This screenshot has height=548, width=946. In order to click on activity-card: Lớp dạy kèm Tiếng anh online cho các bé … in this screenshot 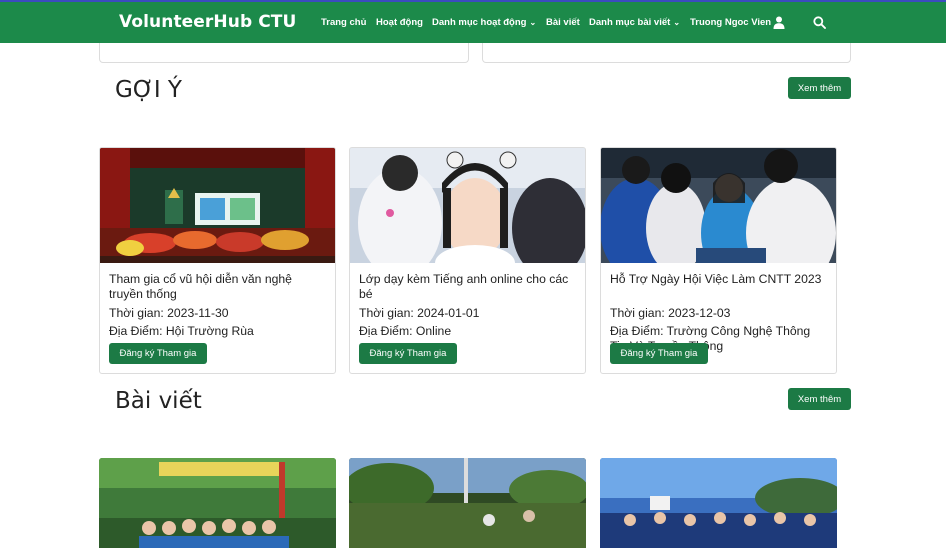, I will do `click(467, 260)`.